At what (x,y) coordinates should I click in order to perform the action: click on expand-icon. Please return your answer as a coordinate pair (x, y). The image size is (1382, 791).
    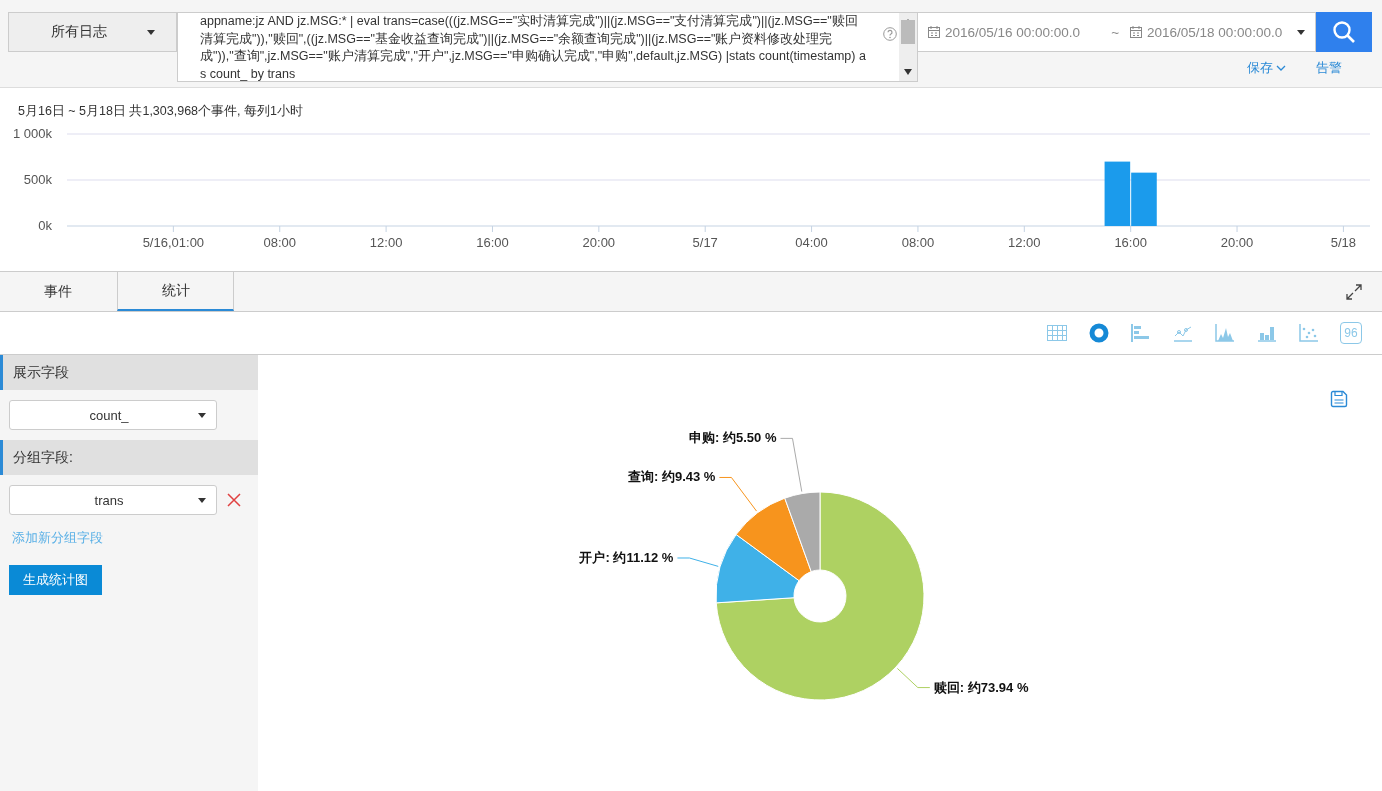
    Looking at the image, I should click on (1354, 291).